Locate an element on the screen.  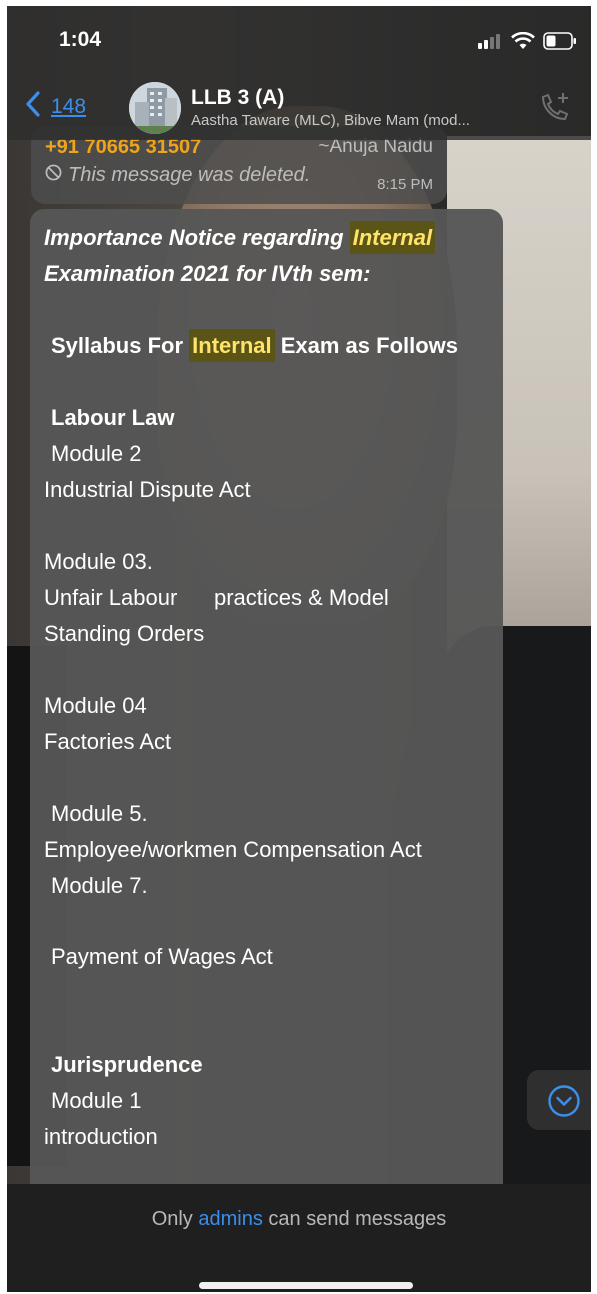
subject-labour-law: Labour Law is located at coordinates (113, 417).